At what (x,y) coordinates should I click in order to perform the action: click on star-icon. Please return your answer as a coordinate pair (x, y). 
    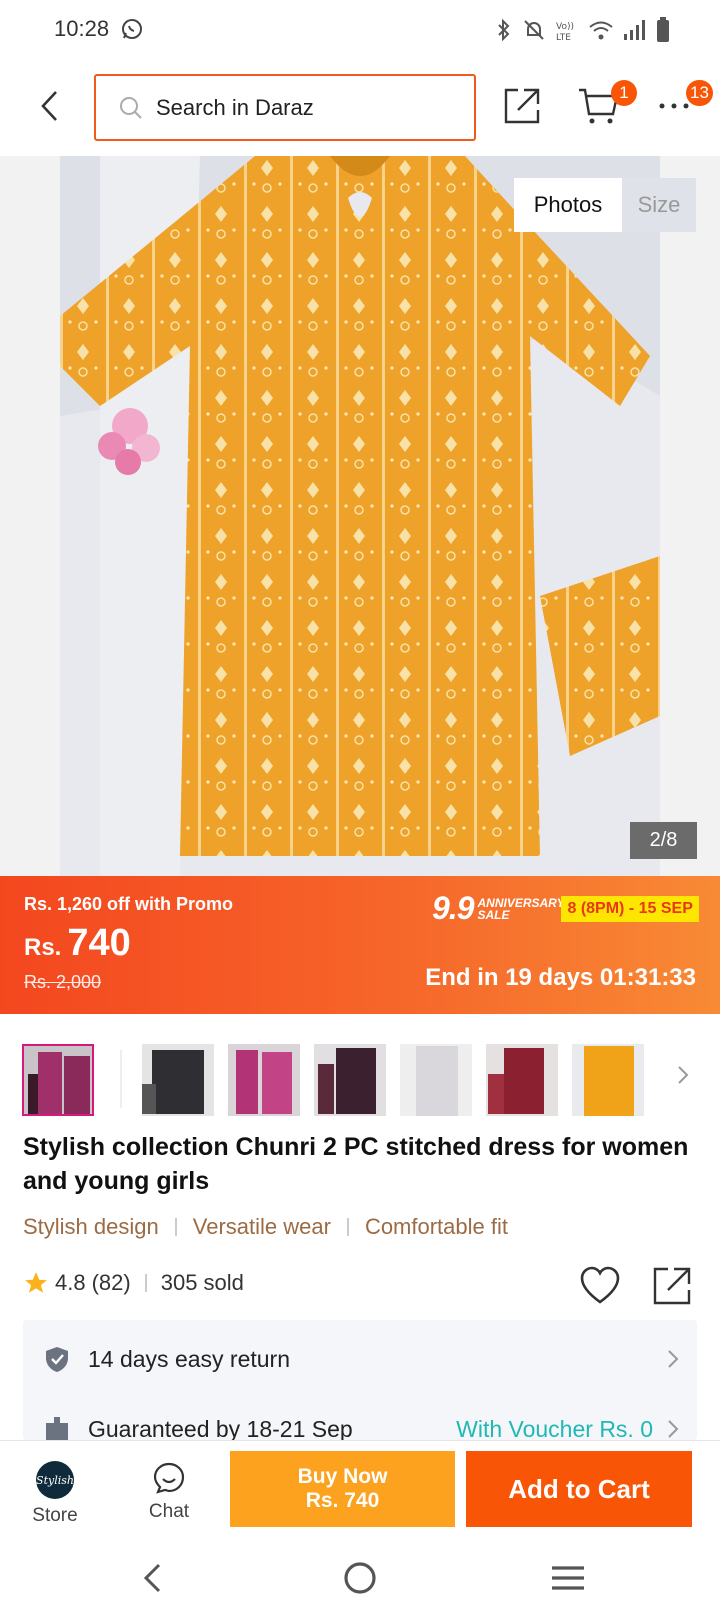
    Looking at the image, I should click on (36, 1282).